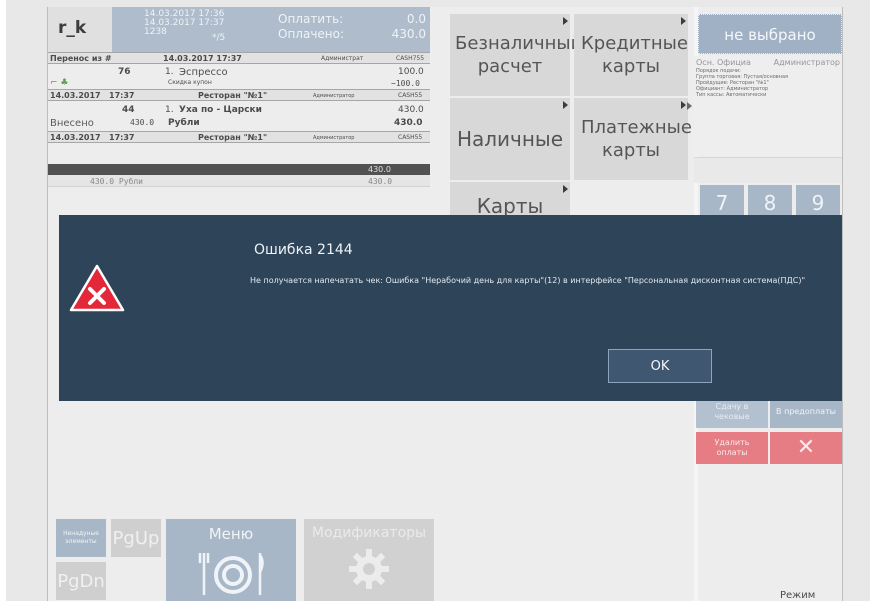  Describe the element at coordinates (303, 250) in the screenshot. I see `dialog-title: Ошибка 2144` at that location.